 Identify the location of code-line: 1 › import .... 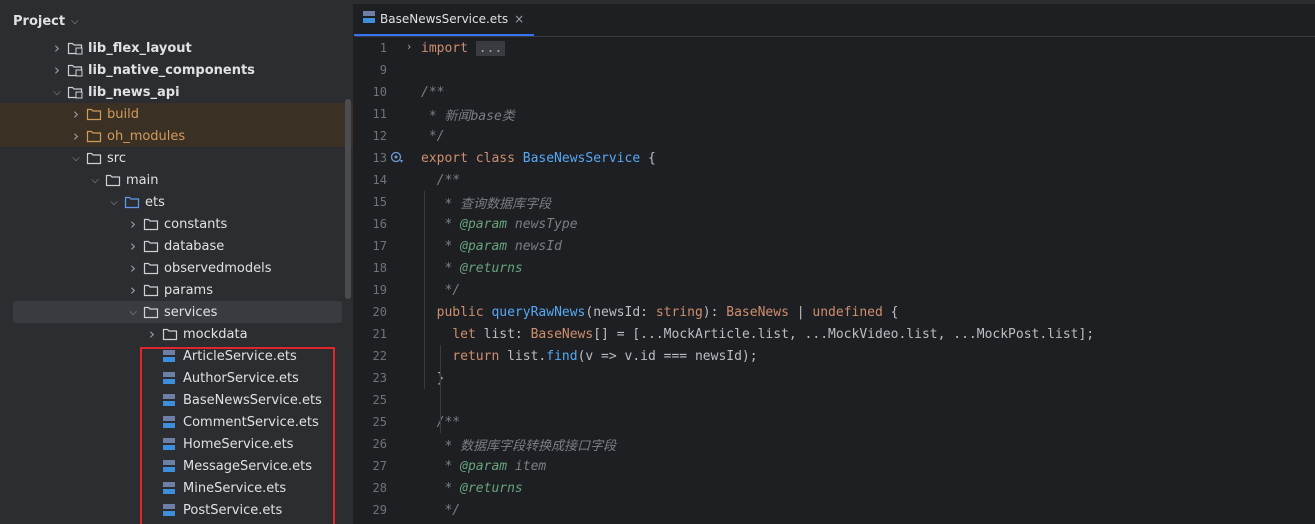
(834, 48).